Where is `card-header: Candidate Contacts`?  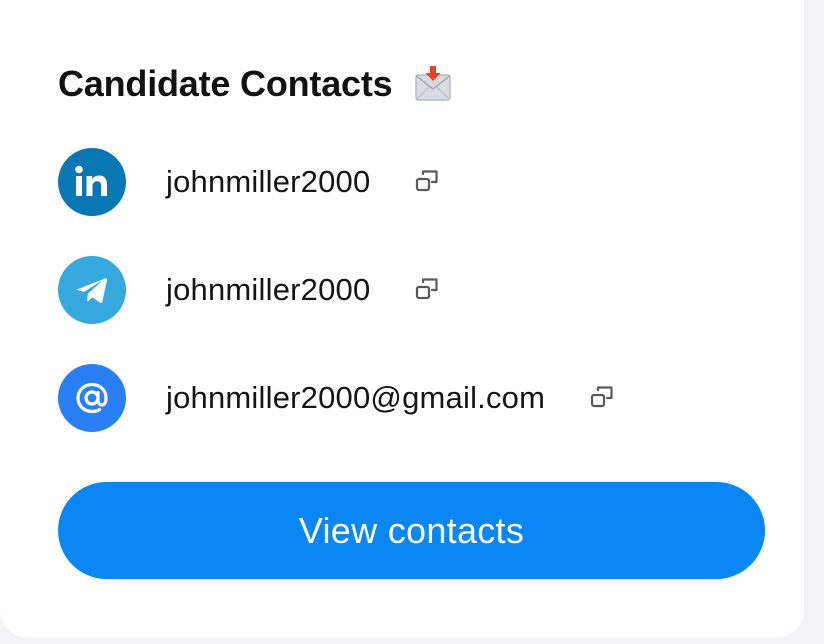
card-header: Candidate Contacts is located at coordinates (255, 84).